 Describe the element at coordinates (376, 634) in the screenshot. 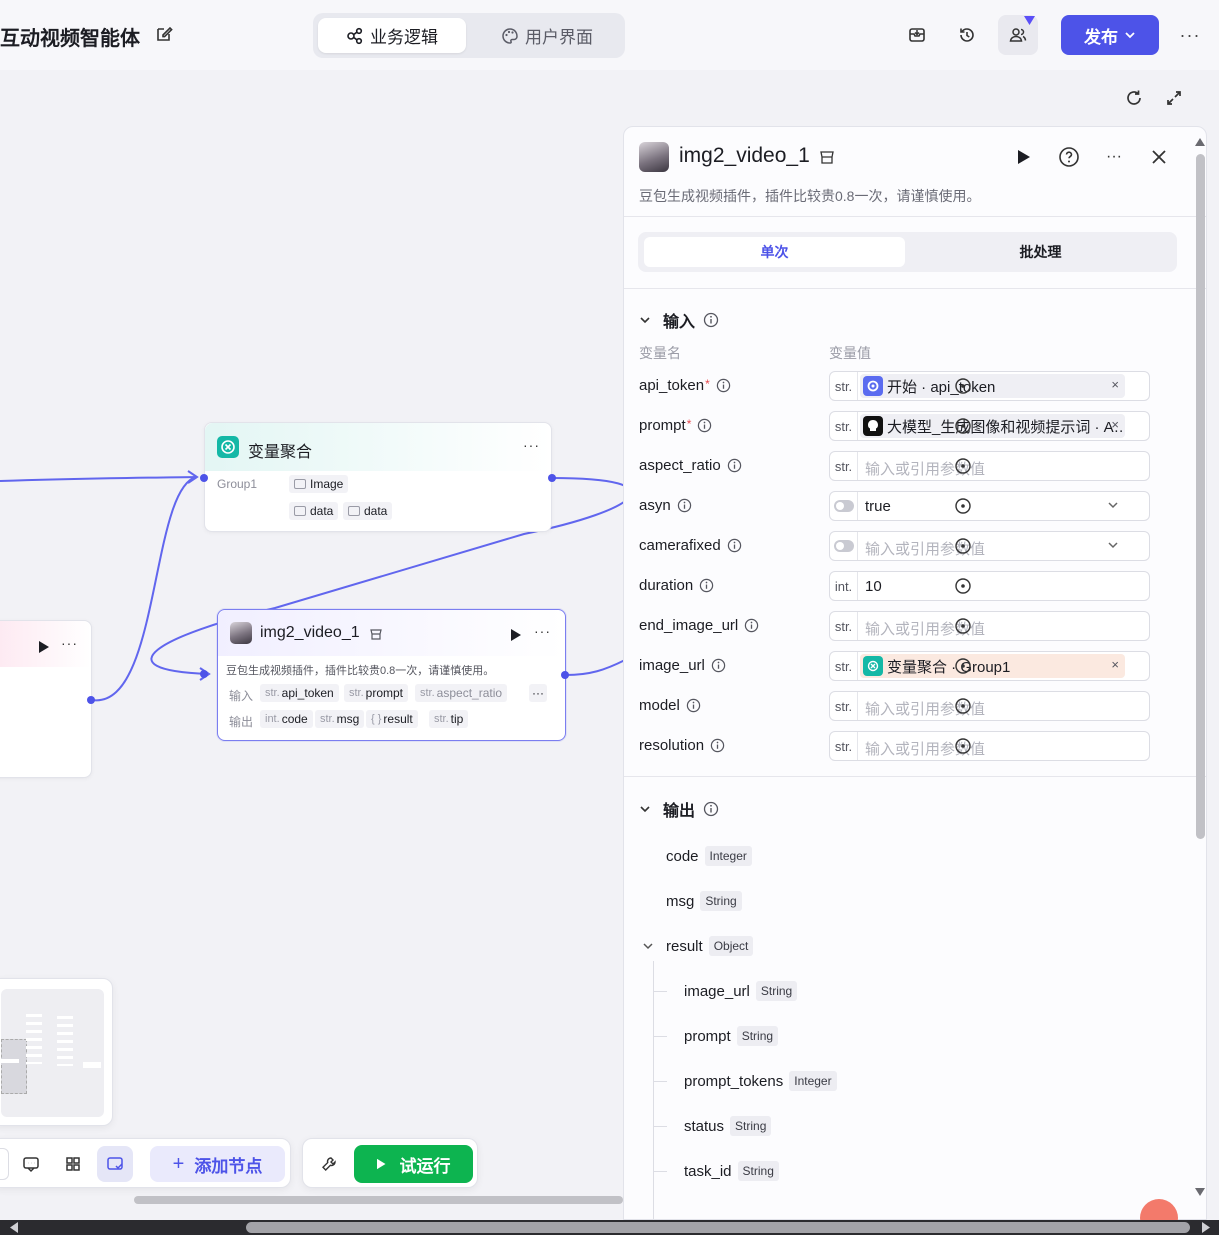

I see `store-icon` at that location.